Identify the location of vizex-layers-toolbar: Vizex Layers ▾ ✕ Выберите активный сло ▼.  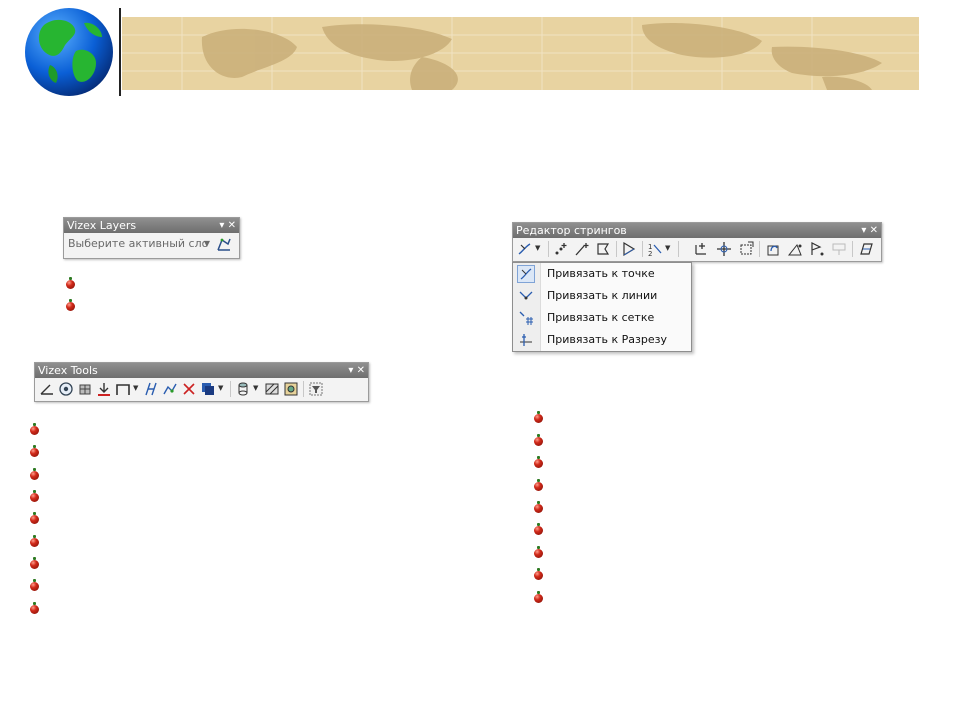
(151, 238).